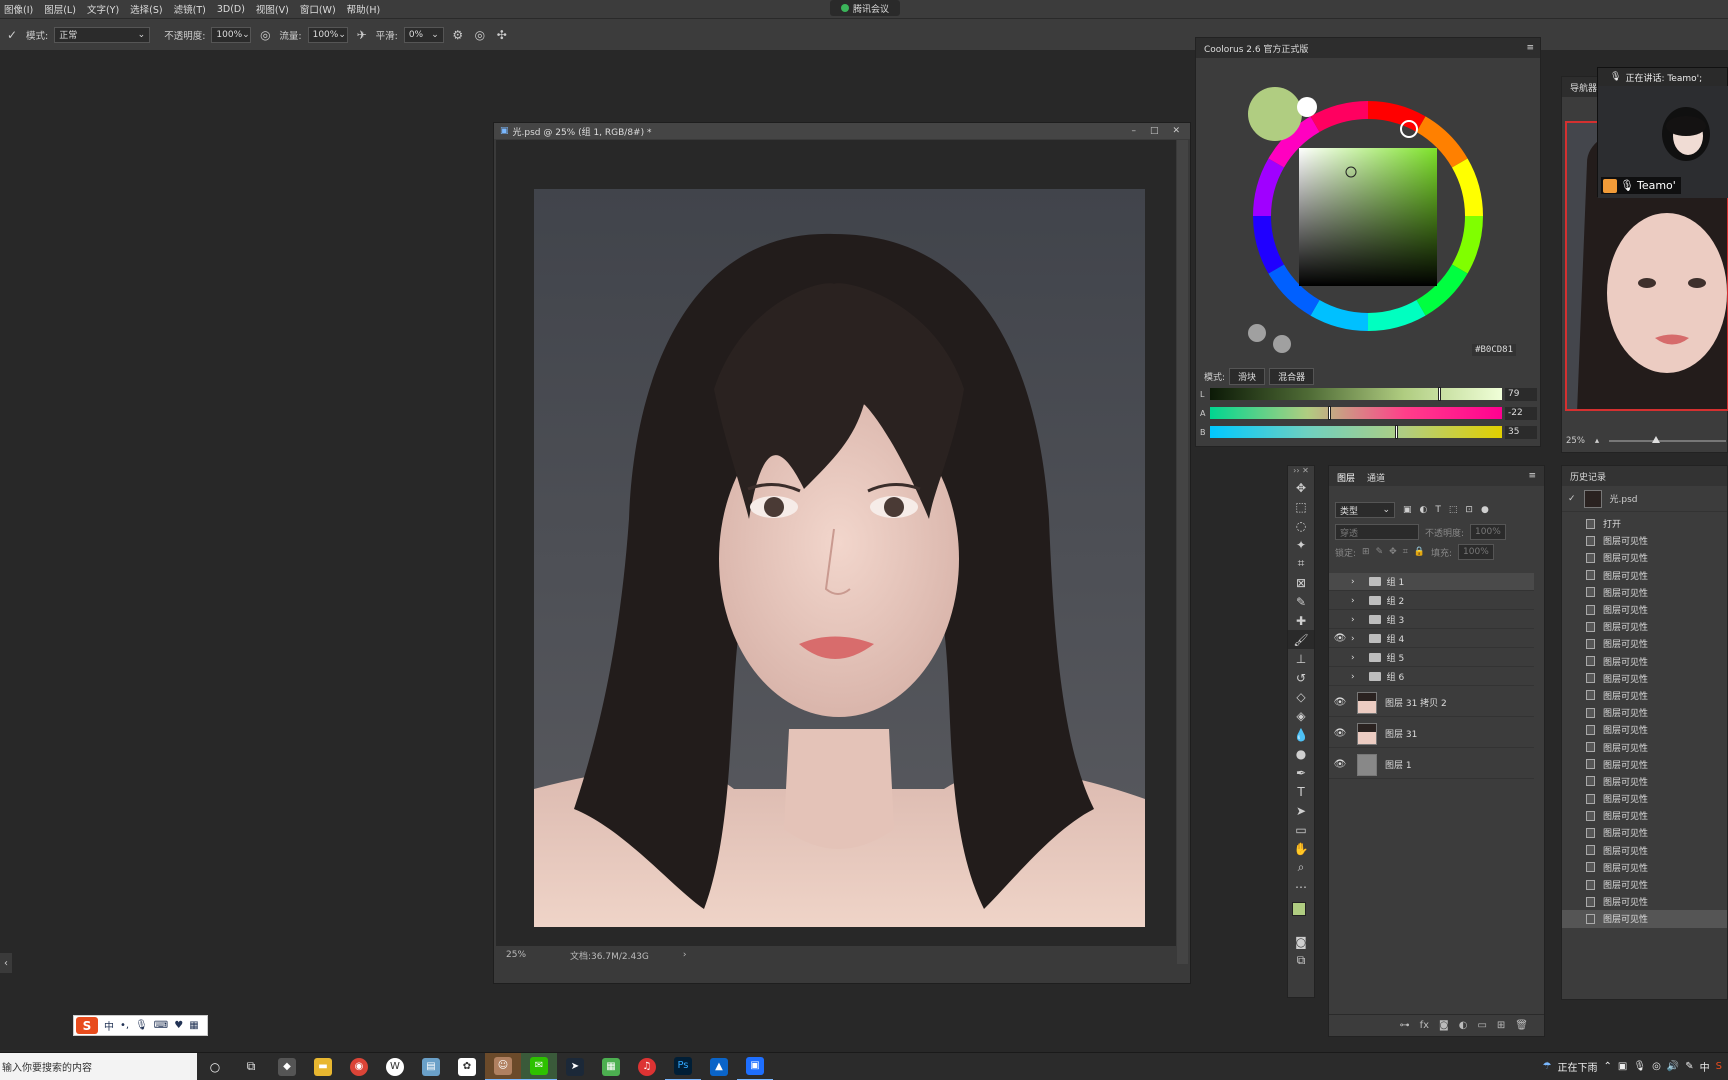  I want to click on gear-app-icon: ✿, so click(467, 1066).